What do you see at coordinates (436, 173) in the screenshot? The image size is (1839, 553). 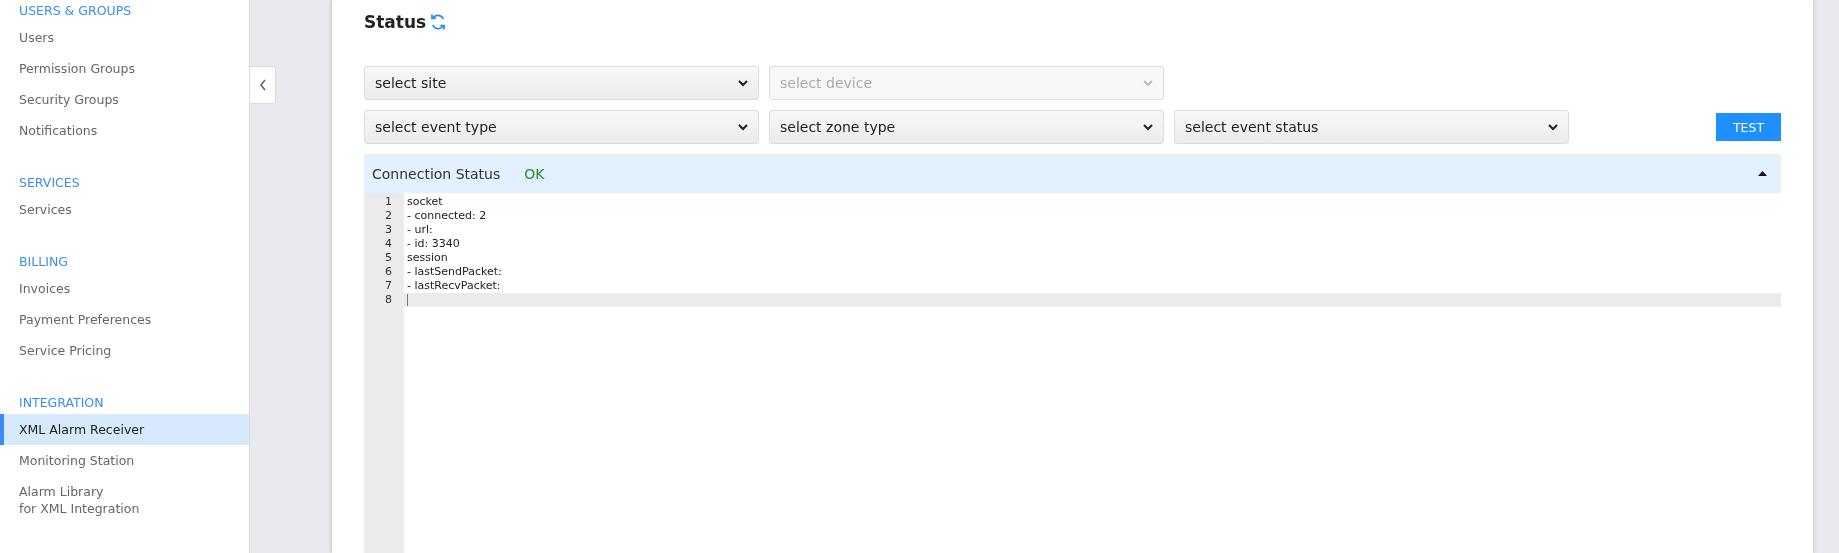 I see `connection-label: Connection Status` at bounding box center [436, 173].